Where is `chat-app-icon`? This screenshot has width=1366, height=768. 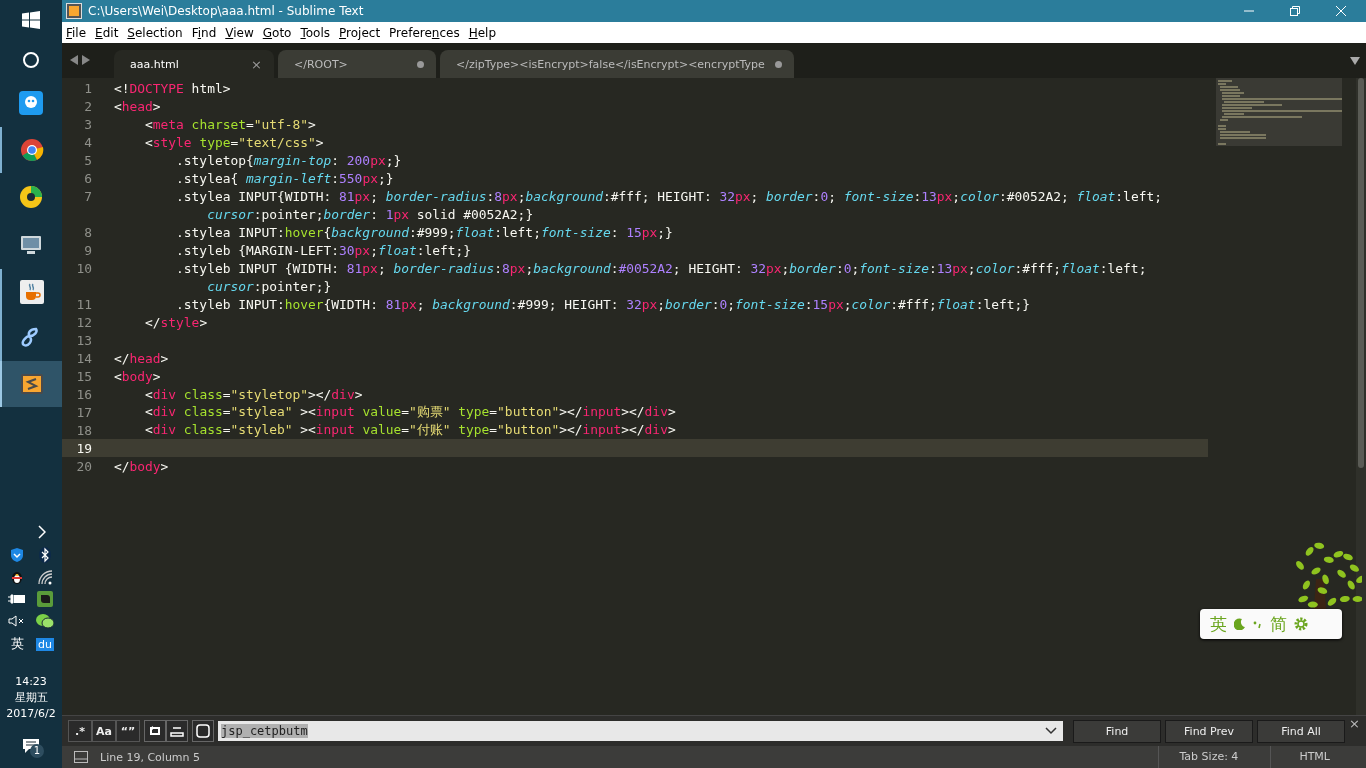 chat-app-icon is located at coordinates (31, 103).